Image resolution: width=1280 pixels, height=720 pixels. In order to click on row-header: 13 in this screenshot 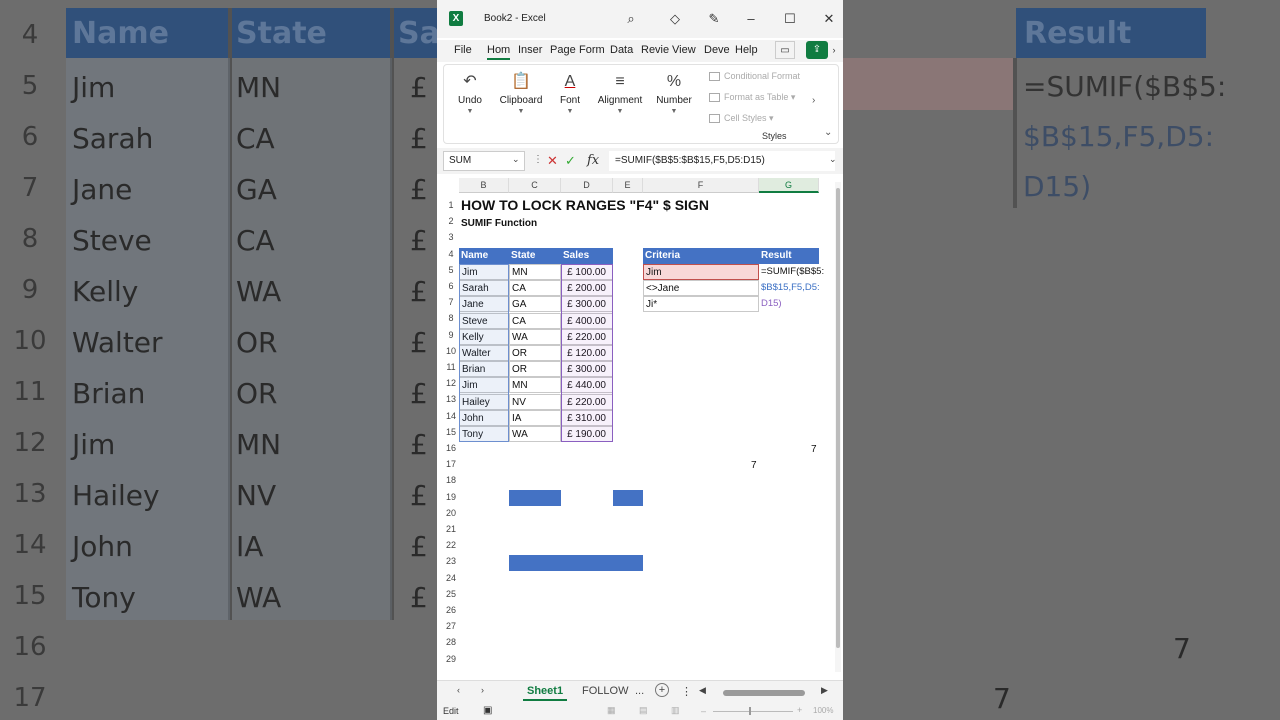, I will do `click(451, 399)`.